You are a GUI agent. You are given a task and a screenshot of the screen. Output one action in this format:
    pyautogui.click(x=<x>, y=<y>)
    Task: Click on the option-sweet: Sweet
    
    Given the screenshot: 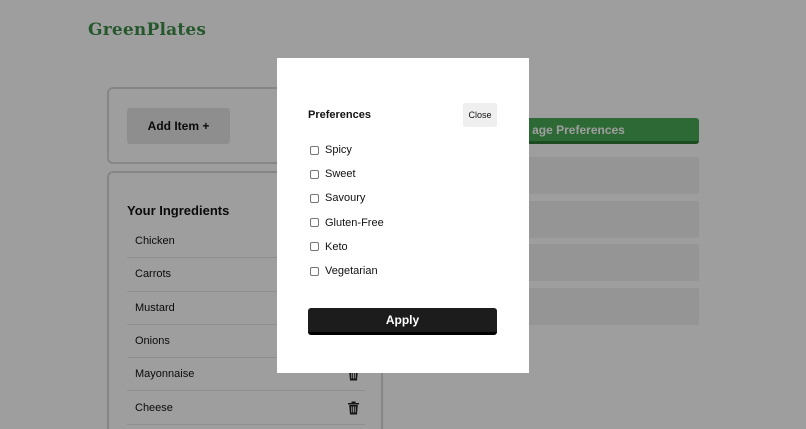 What is the action you would take?
    pyautogui.click(x=347, y=174)
    